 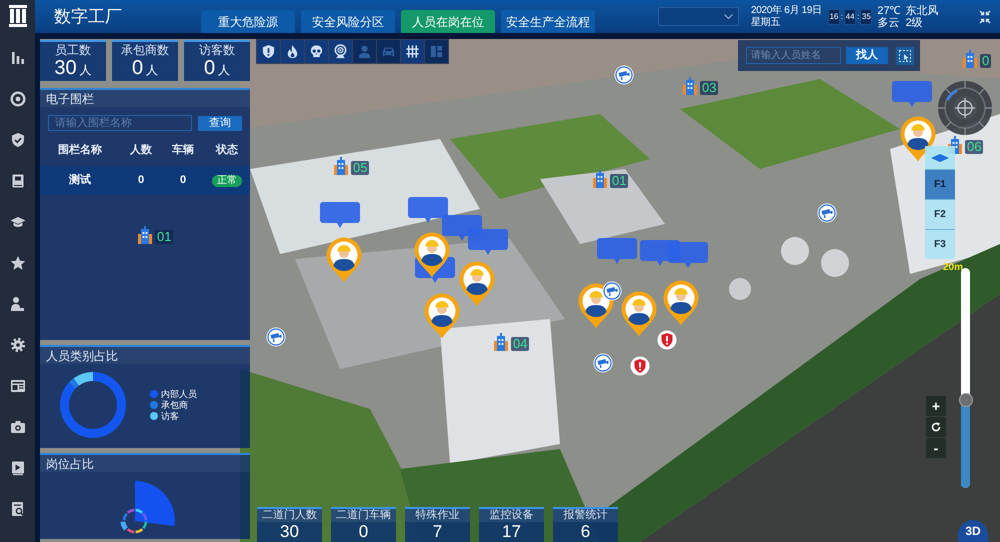 I want to click on shield-check-icon, so click(x=18, y=140).